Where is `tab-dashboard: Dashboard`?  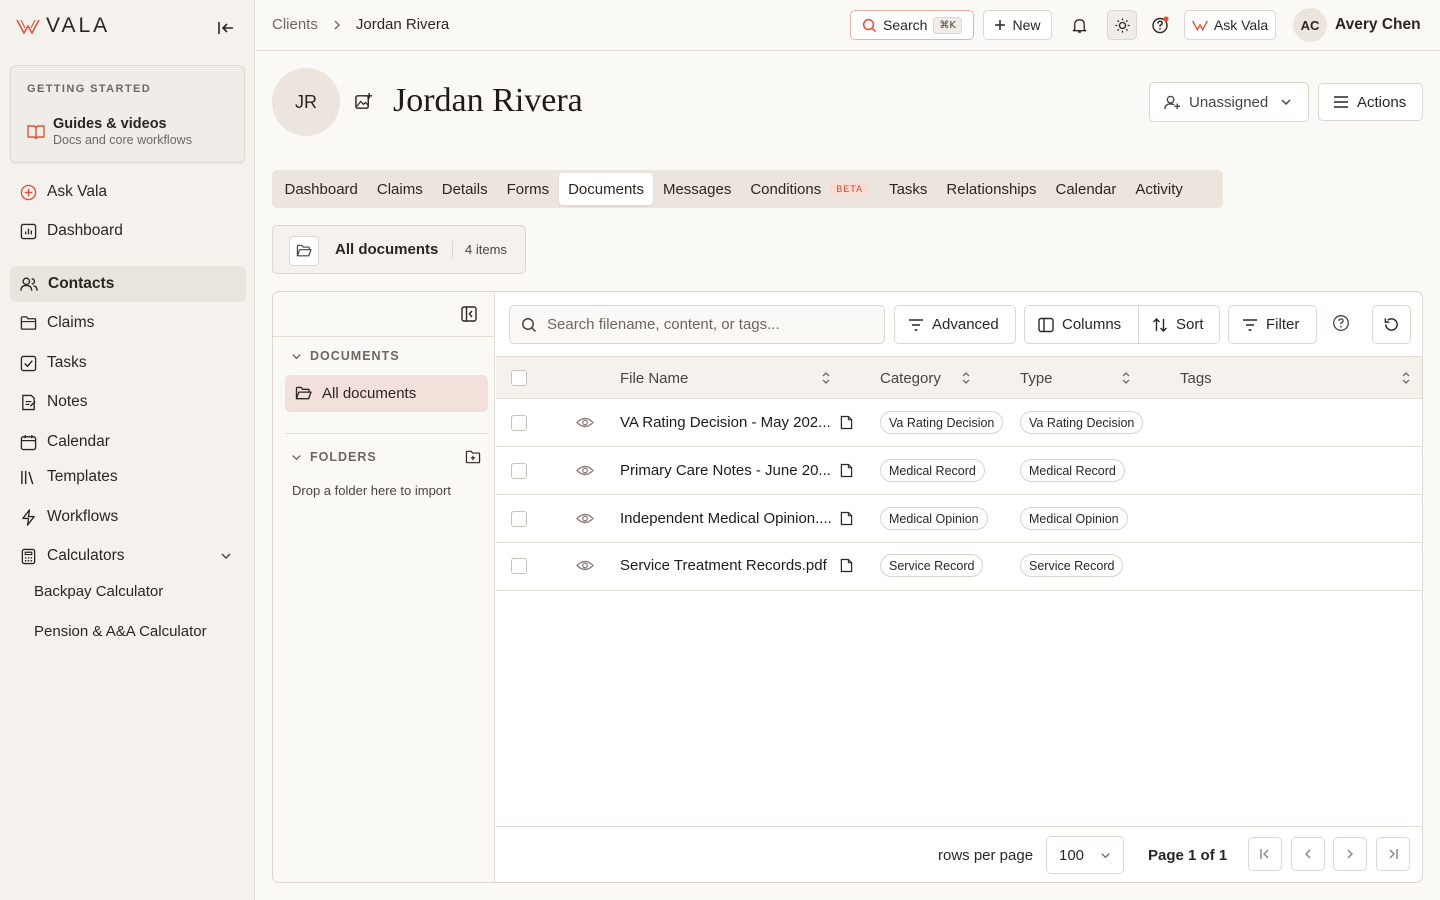
tab-dashboard: Dashboard is located at coordinates (321, 189).